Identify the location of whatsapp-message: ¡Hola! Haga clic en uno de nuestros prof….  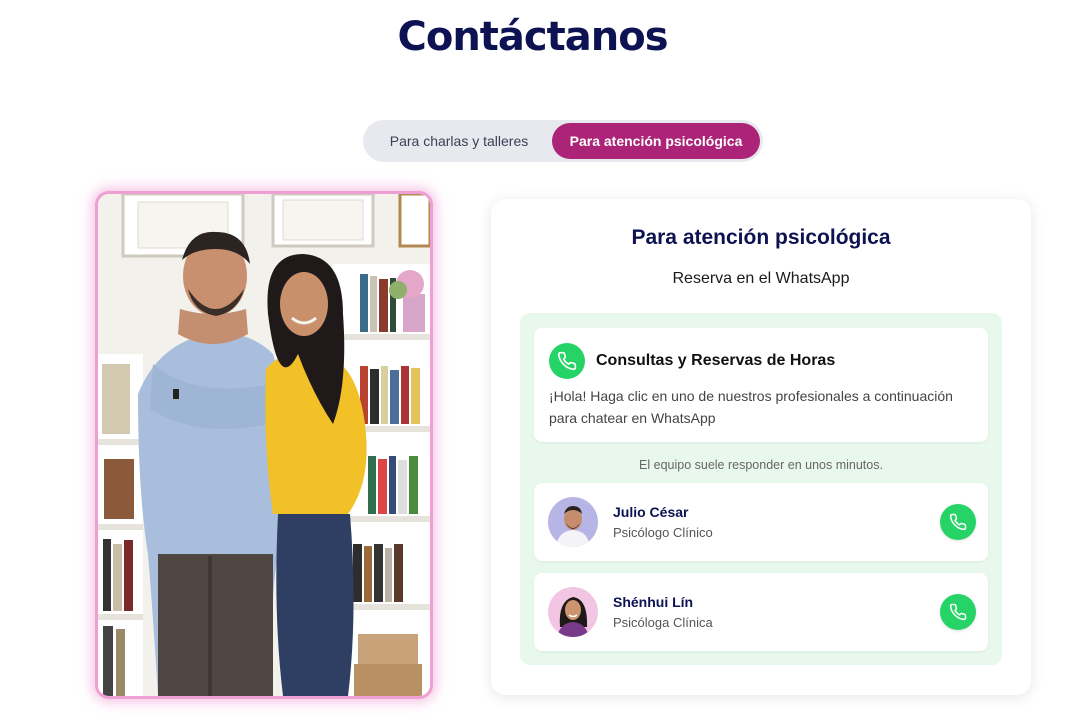
(751, 407).